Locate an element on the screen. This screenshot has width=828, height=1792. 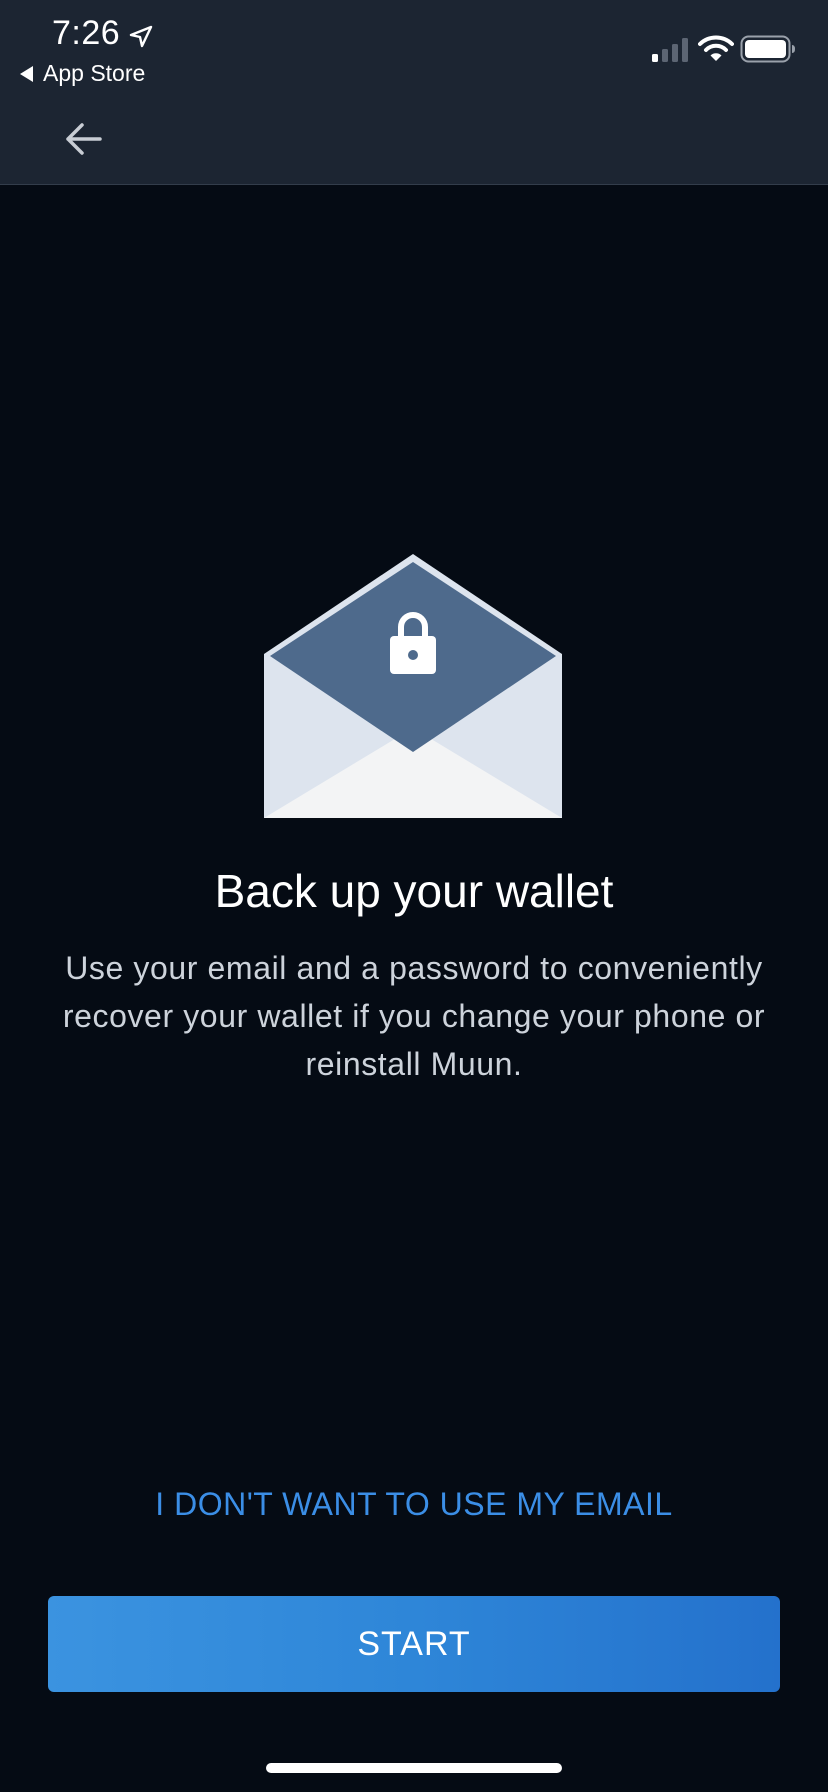
page-title: Back up your wallet is located at coordinates (414, 891).